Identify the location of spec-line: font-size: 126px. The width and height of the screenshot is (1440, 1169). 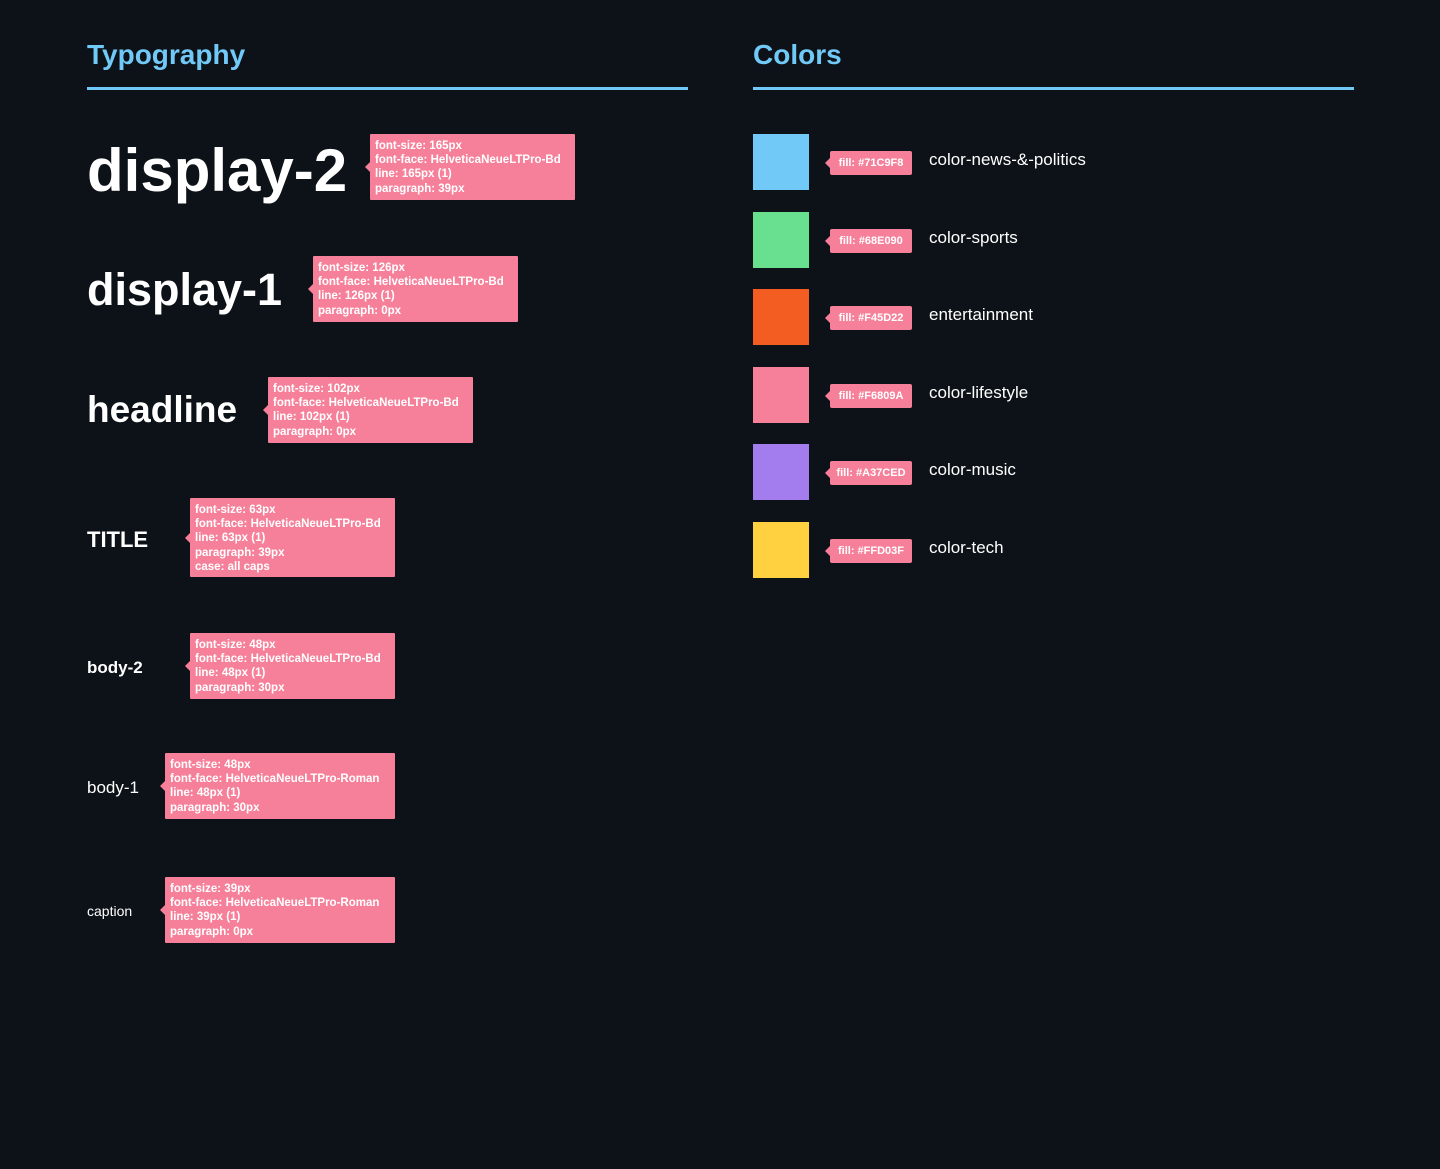
(361, 268).